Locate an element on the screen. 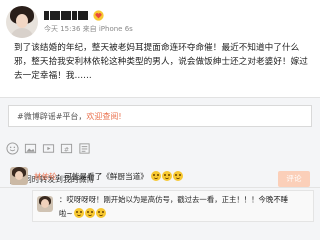 This screenshot has width=320, height=240. divider is located at coordinates (160, 187).